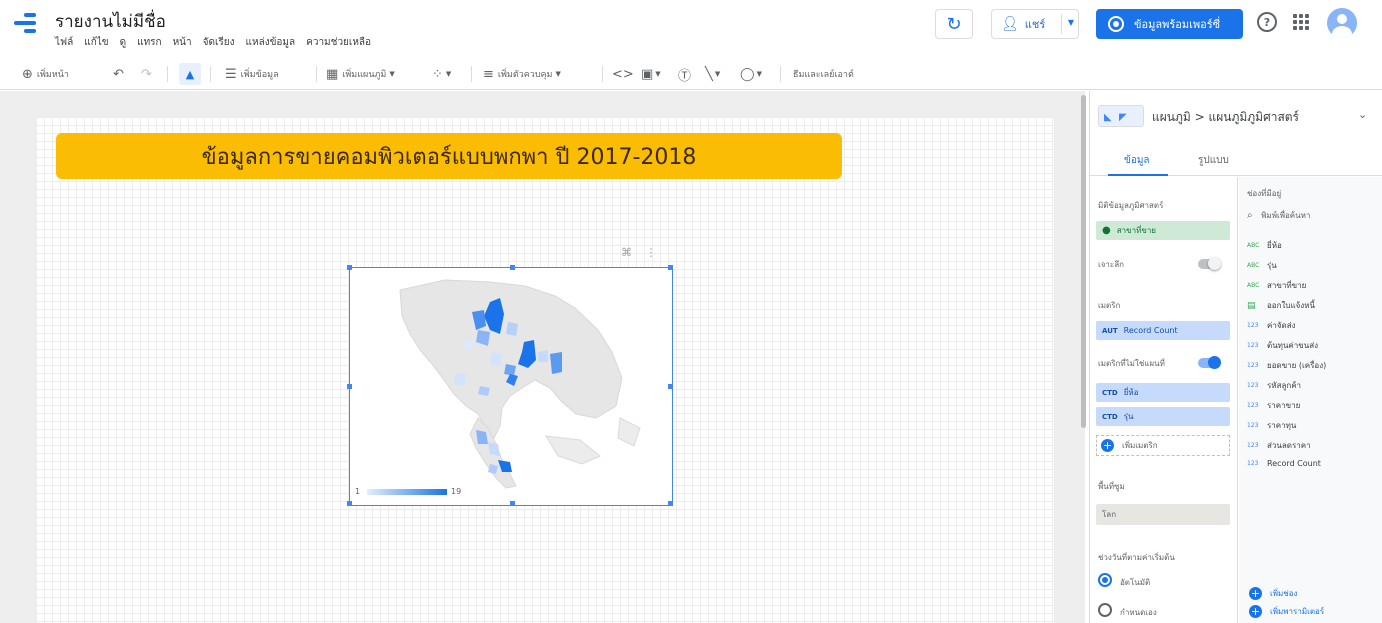  Describe the element at coordinates (1262, 265) in the screenshot. I see `field-item: ABC รุ่น` at that location.